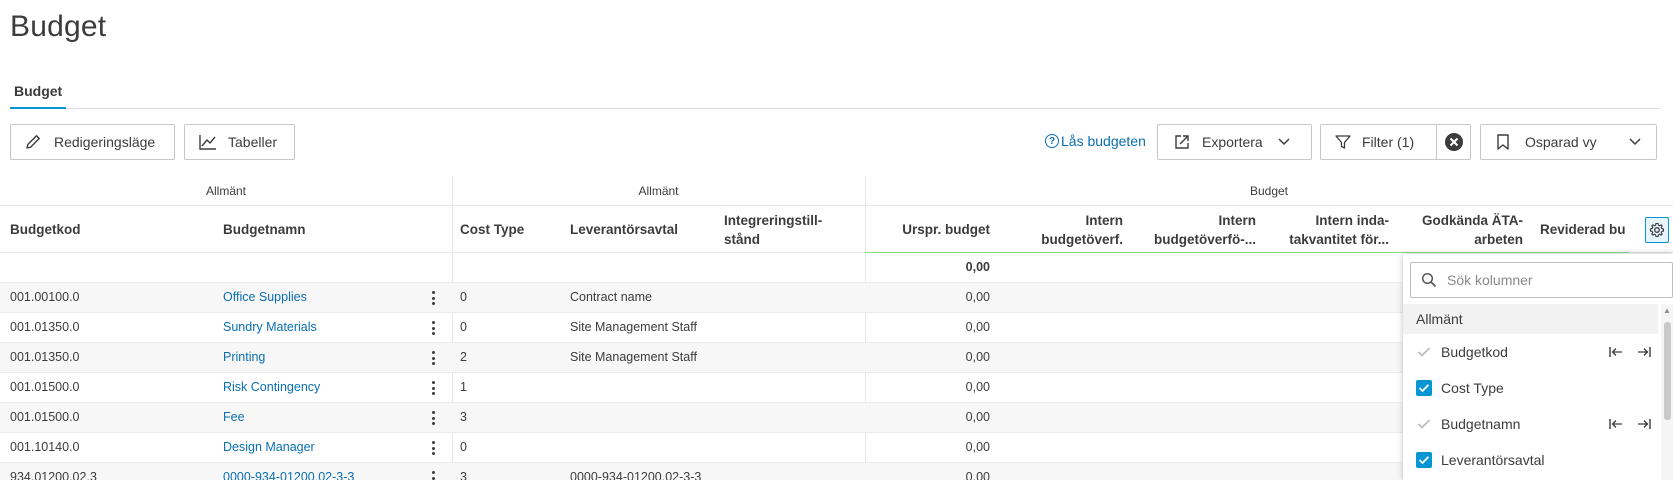 Image resolution: width=1673 pixels, height=480 pixels. I want to click on budget-name-link: Sundry Materials, so click(270, 327).